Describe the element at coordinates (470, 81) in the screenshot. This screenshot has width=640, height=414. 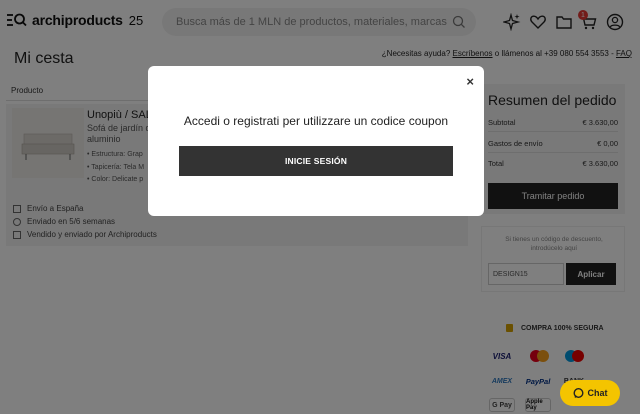
I see `close-icon: ×` at that location.